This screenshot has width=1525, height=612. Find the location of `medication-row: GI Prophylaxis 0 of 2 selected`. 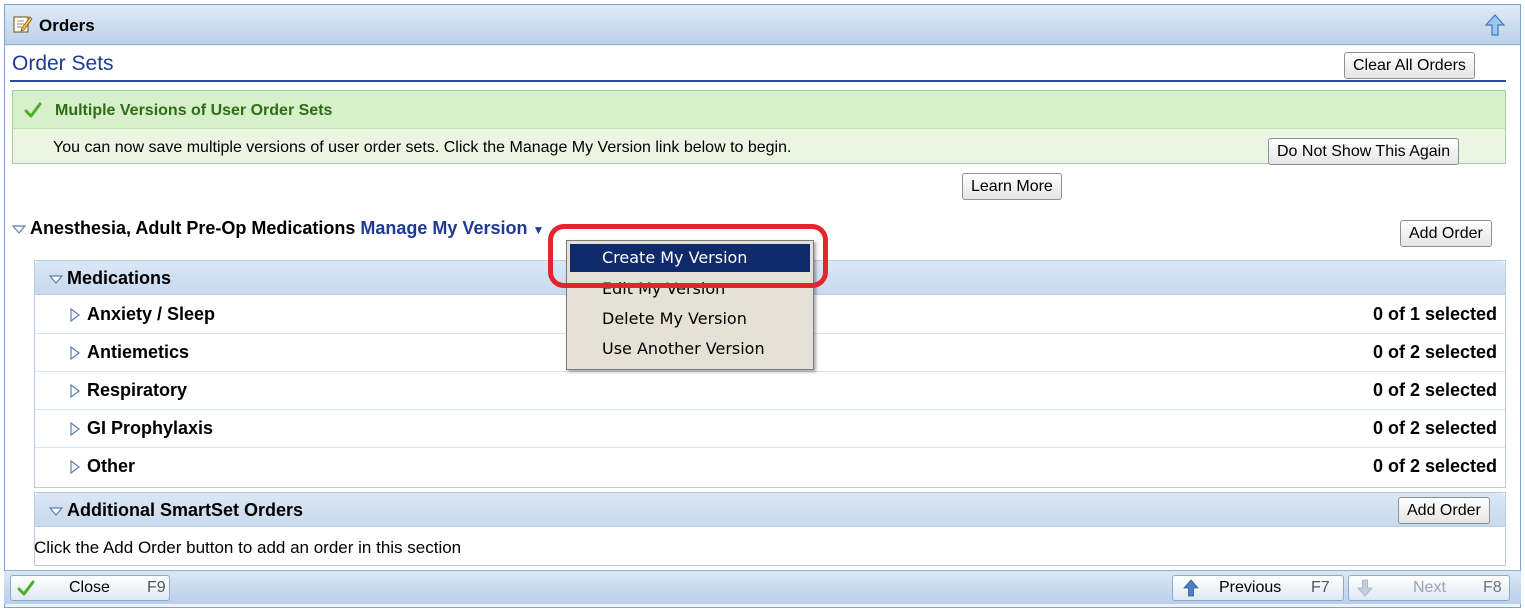

medication-row: GI Prophylaxis 0 of 2 selected is located at coordinates (770, 429).